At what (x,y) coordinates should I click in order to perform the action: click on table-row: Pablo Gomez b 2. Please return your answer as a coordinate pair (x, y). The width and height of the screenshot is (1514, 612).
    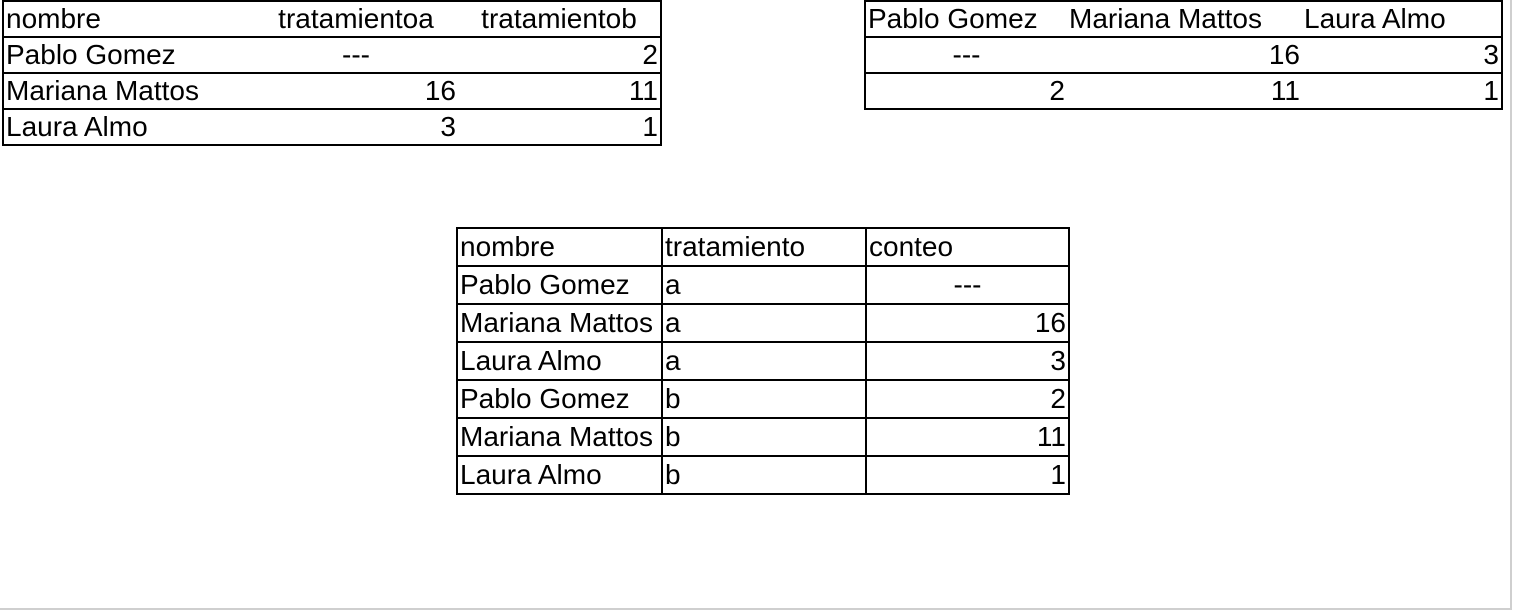
    Looking at the image, I should click on (763, 399).